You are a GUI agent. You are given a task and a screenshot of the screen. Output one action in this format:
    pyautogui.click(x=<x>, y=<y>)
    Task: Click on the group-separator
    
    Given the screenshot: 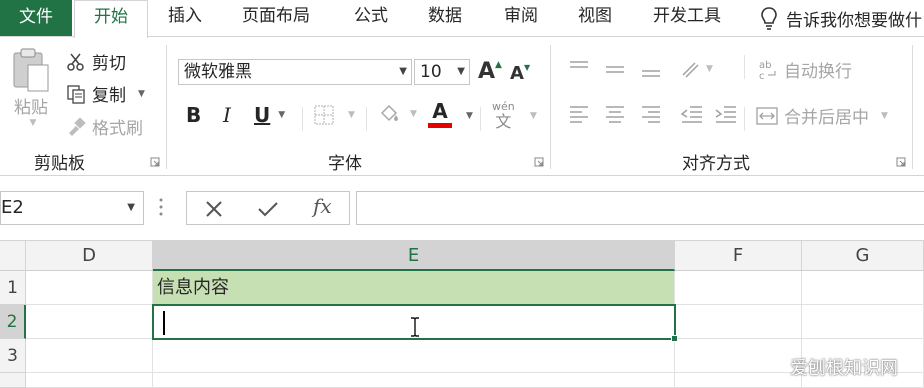 What is the action you would take?
    pyautogui.click(x=550, y=107)
    